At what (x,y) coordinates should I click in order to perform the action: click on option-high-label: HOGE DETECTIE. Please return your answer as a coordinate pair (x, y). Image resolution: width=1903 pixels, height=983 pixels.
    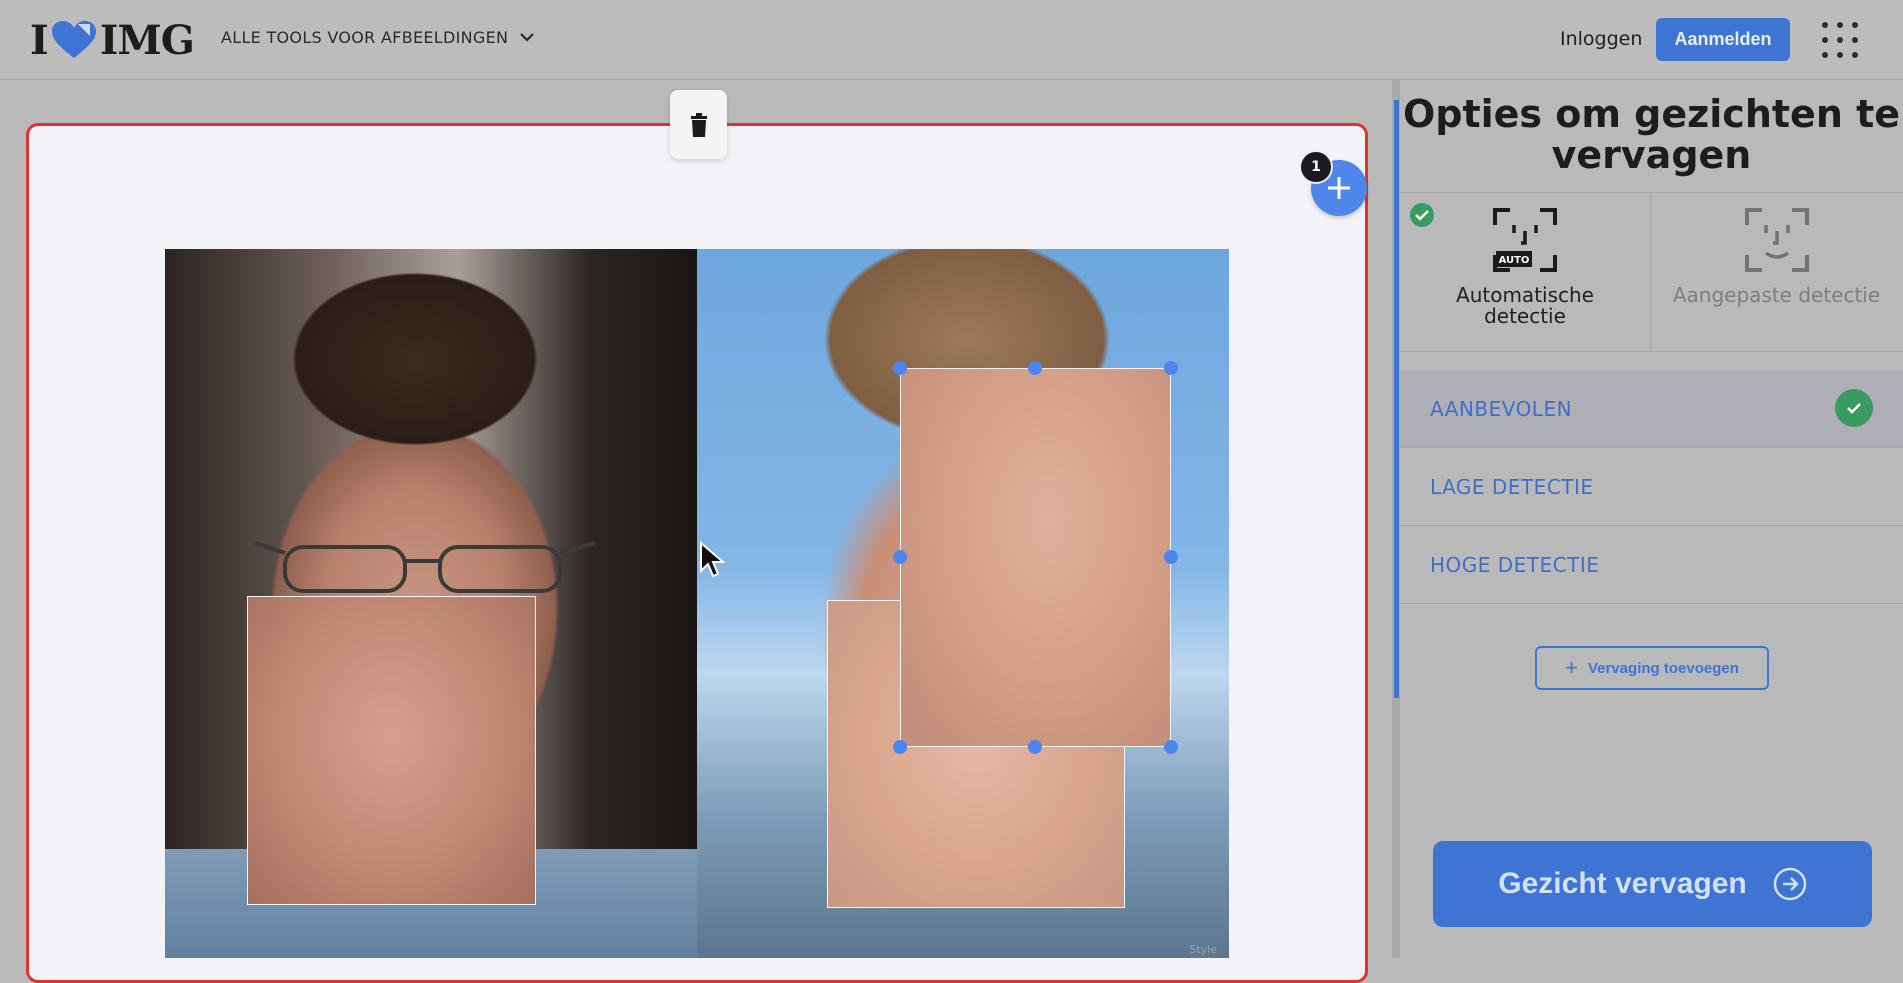
    Looking at the image, I should click on (1515, 564).